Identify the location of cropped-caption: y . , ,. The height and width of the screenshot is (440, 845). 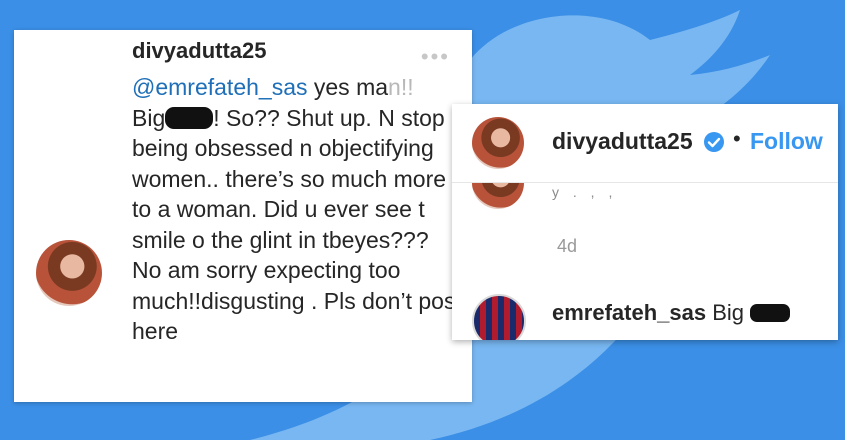
(585, 192).